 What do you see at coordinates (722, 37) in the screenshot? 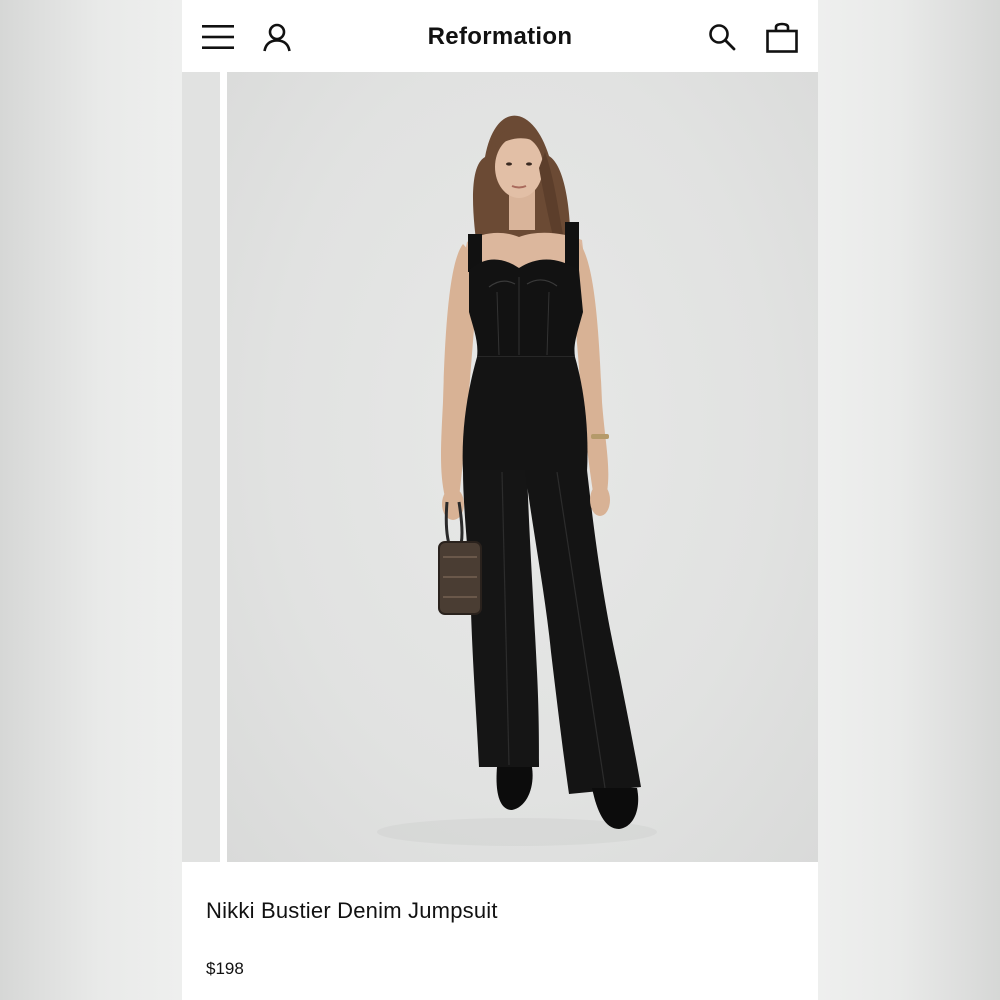
I see `search-icon` at bounding box center [722, 37].